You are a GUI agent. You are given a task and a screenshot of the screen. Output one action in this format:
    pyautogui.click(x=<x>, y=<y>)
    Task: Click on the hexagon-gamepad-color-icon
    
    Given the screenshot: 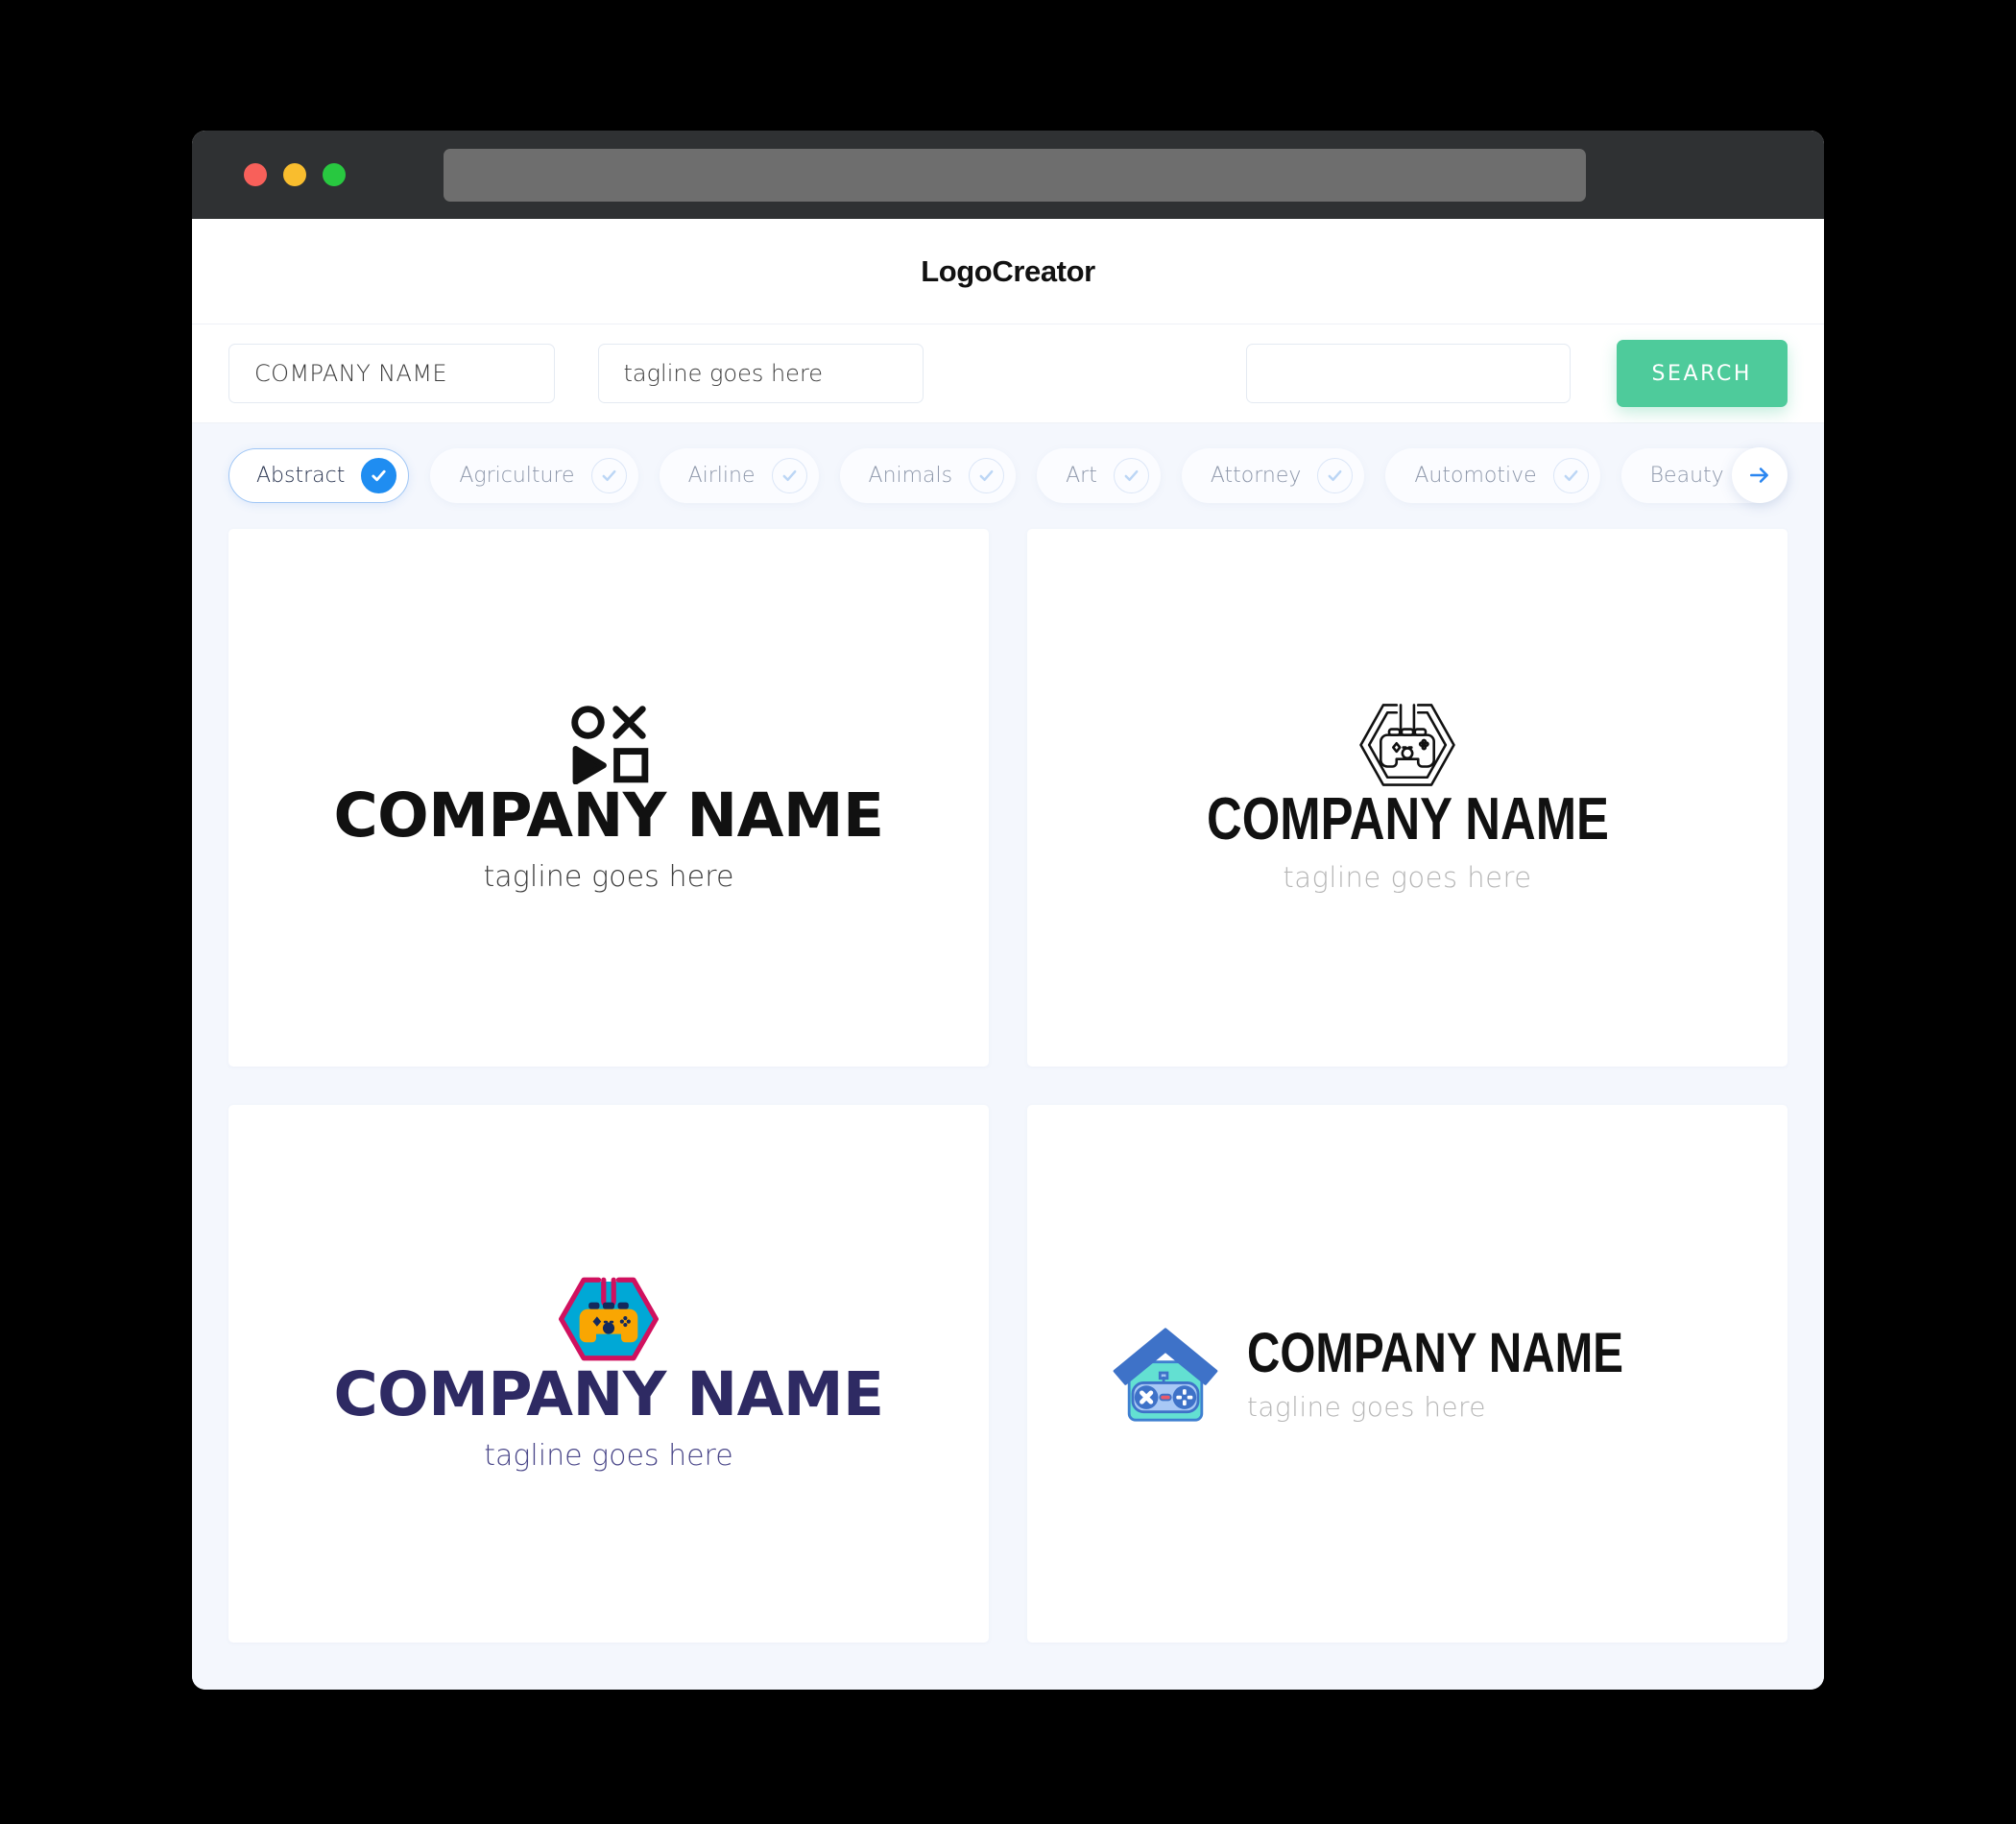 What is the action you would take?
    pyautogui.click(x=609, y=1319)
    